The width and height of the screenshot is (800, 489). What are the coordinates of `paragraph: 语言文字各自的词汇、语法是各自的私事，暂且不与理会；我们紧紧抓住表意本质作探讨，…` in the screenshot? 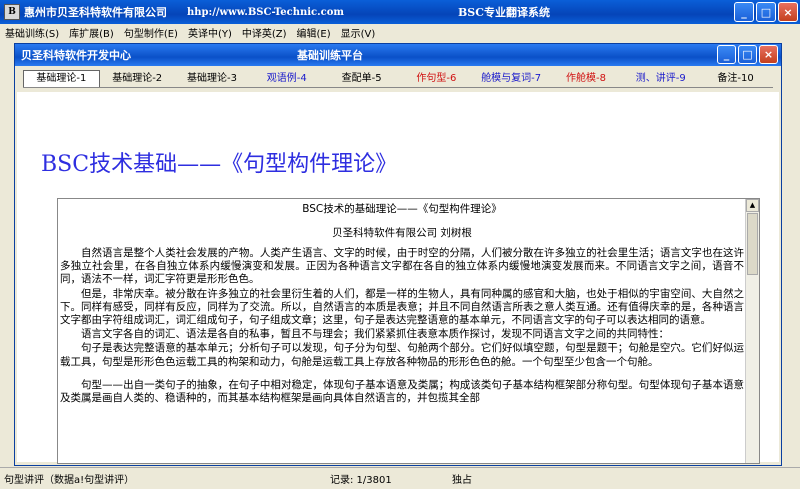 It's located at (375, 334).